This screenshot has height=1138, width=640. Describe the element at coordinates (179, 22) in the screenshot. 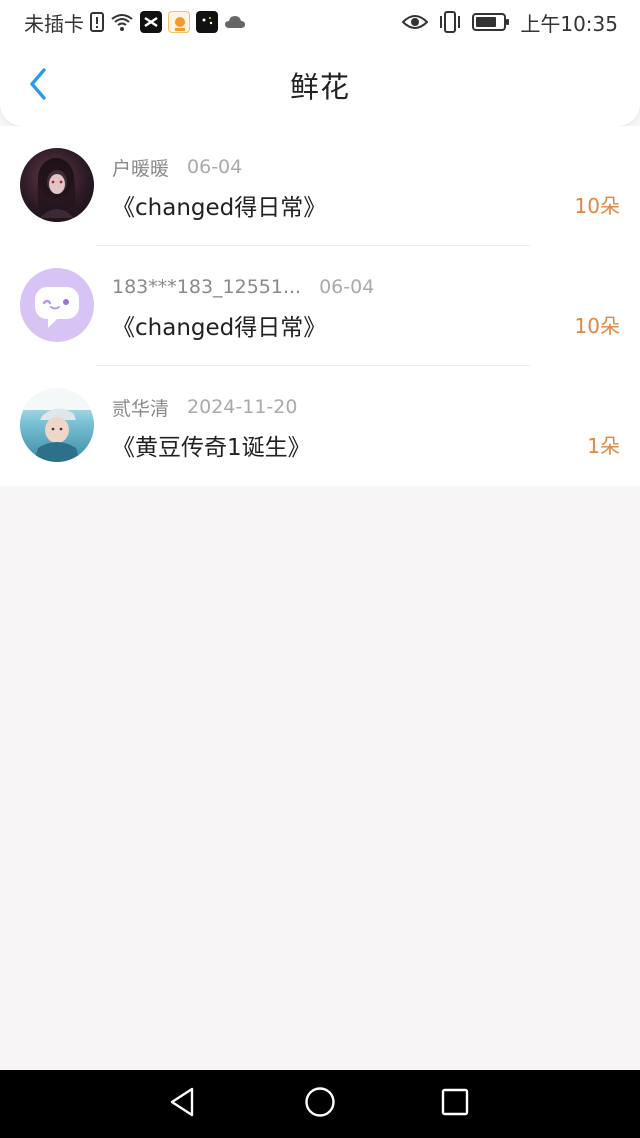

I see `orange-app-icon` at that location.